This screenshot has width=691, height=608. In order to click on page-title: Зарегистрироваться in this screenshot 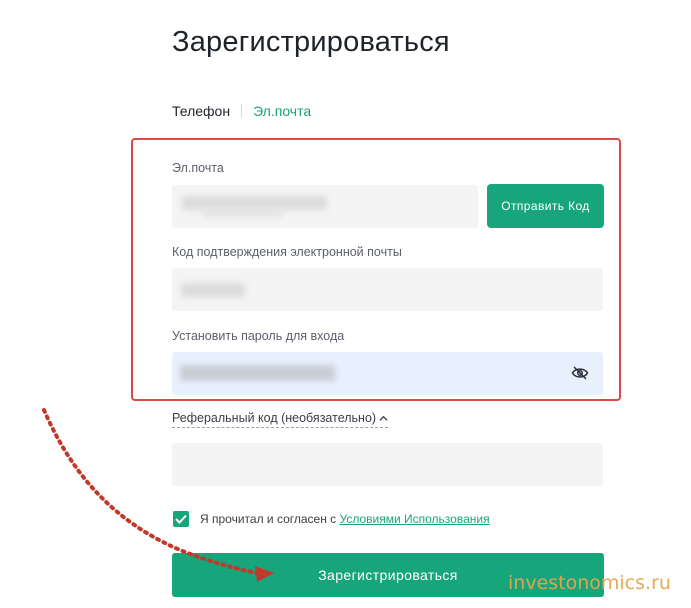, I will do `click(311, 42)`.